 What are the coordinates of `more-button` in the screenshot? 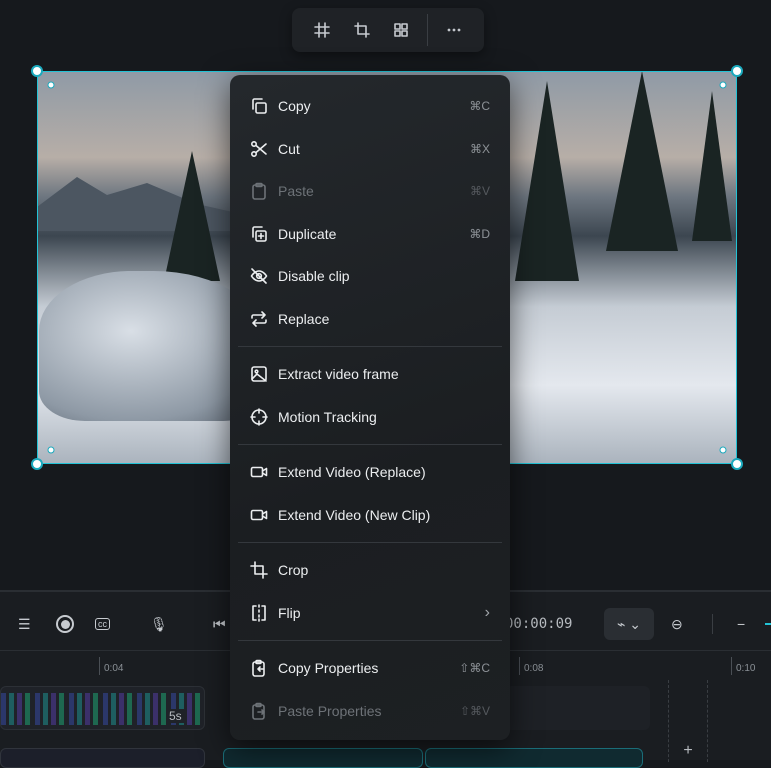 It's located at (454, 30).